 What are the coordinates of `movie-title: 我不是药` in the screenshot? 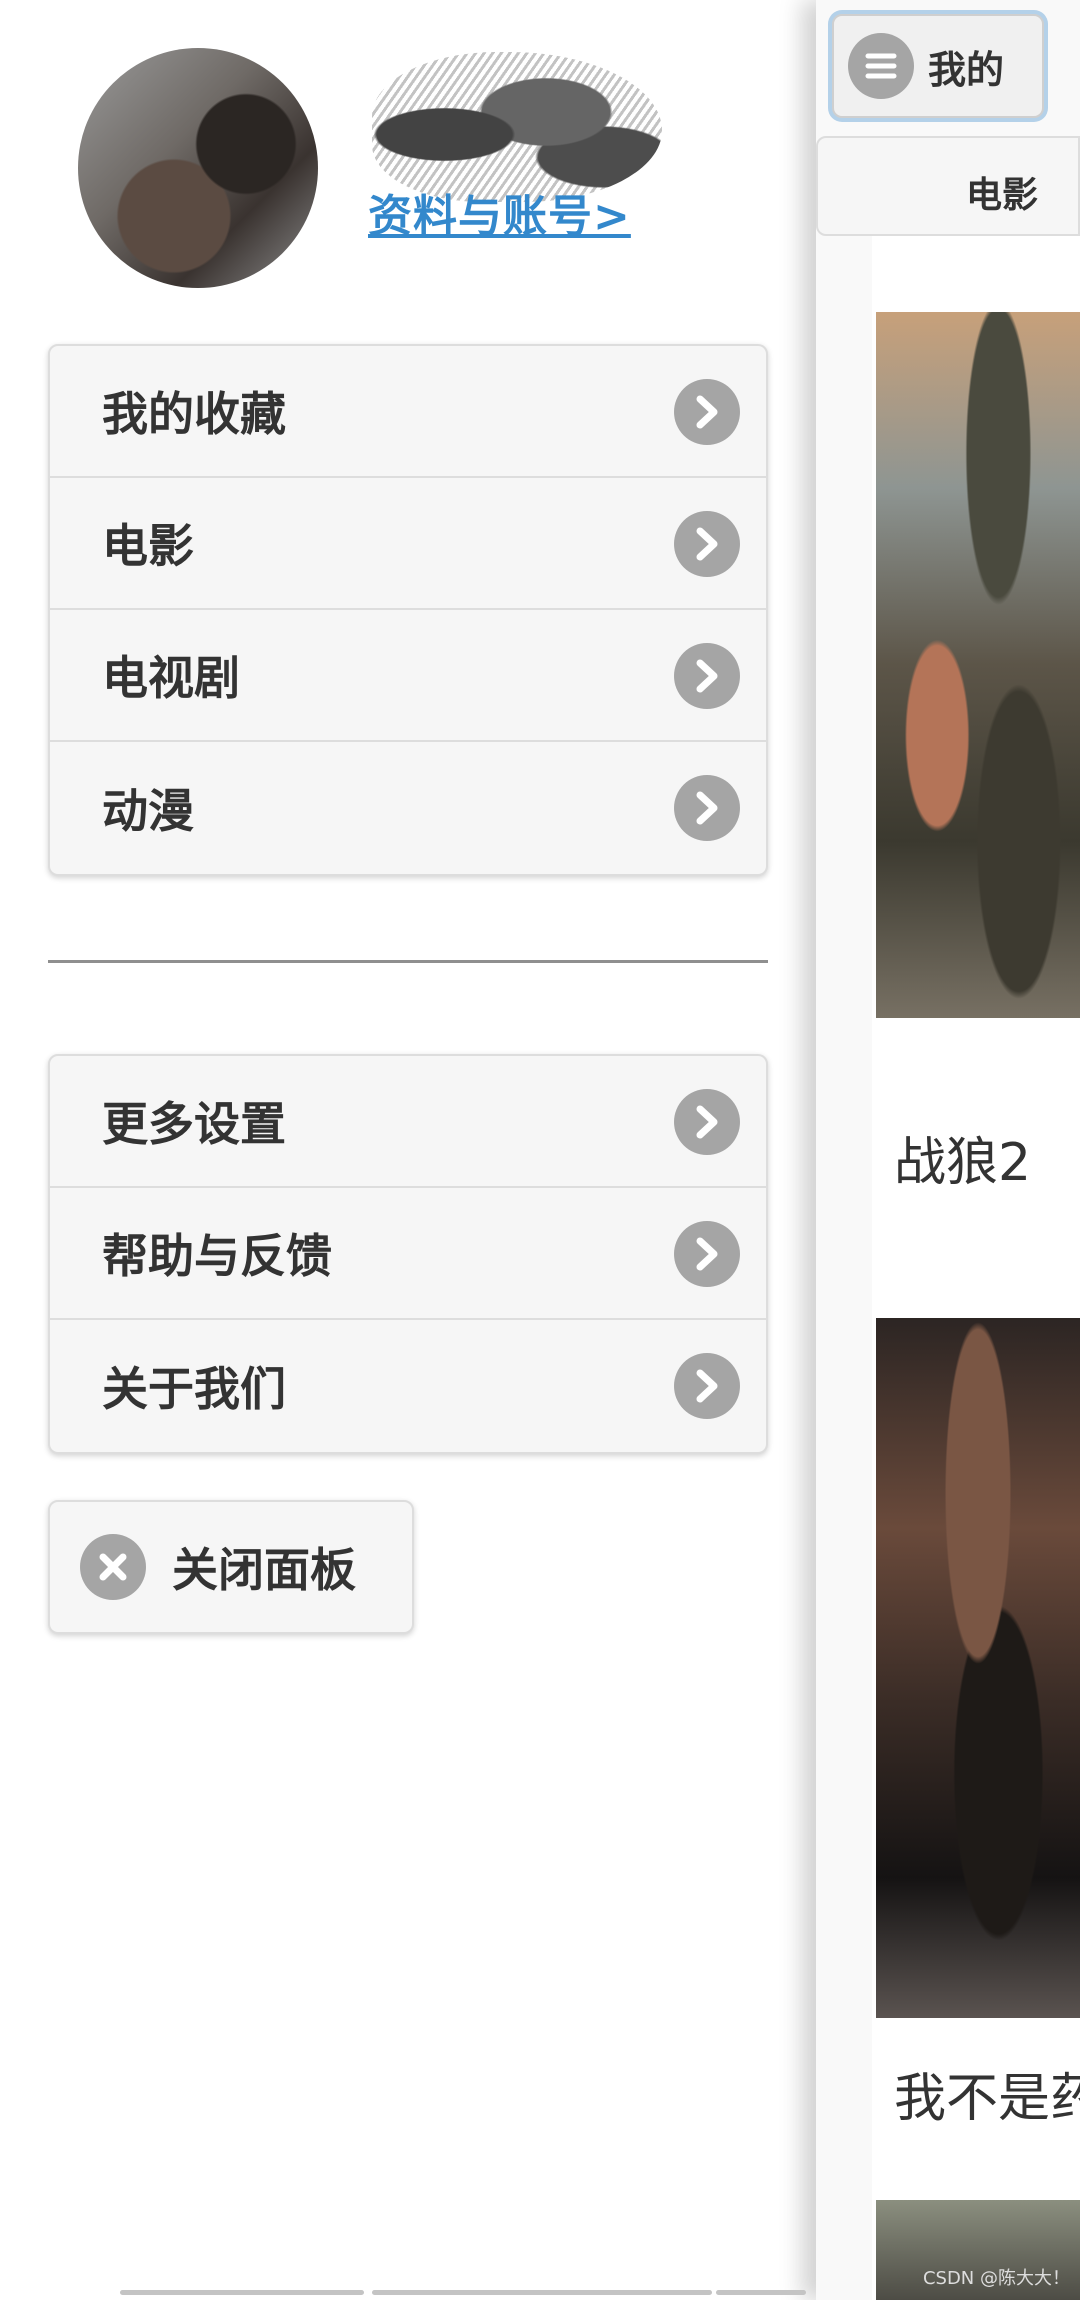 It's located at (987, 2093).